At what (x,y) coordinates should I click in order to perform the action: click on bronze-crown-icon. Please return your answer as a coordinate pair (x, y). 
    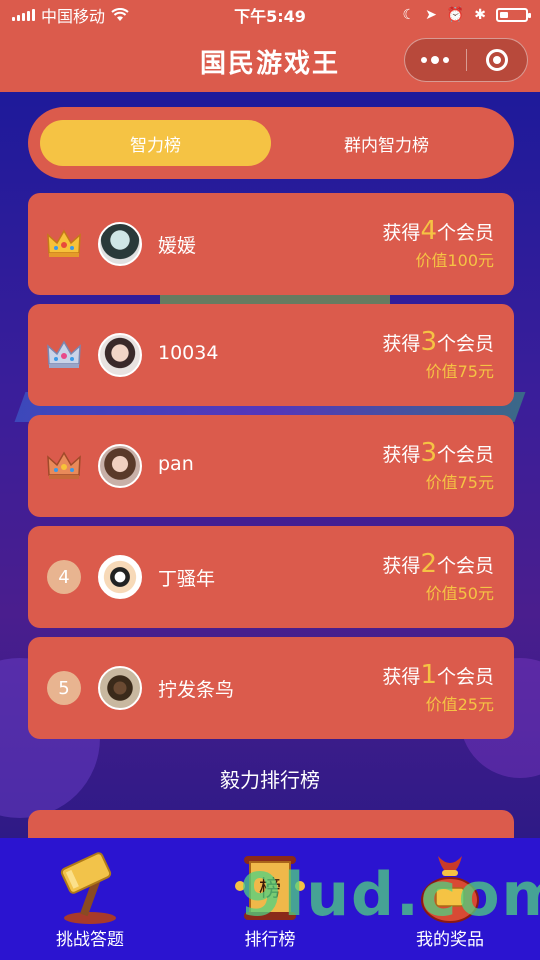
    Looking at the image, I should click on (64, 465).